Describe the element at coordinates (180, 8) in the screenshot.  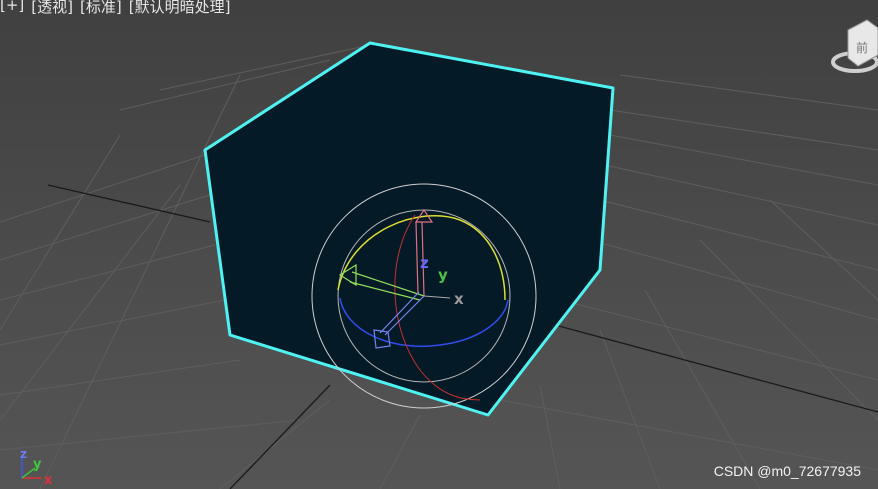
I see `viewport-lighting-menu: [默认明暗处理]` at that location.